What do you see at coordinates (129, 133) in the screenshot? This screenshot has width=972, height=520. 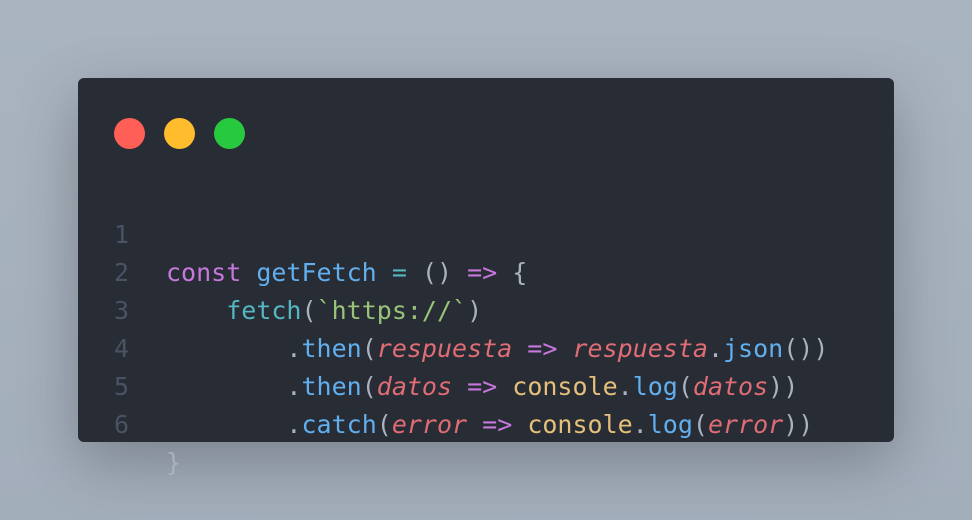 I see `close-window-icon` at bounding box center [129, 133].